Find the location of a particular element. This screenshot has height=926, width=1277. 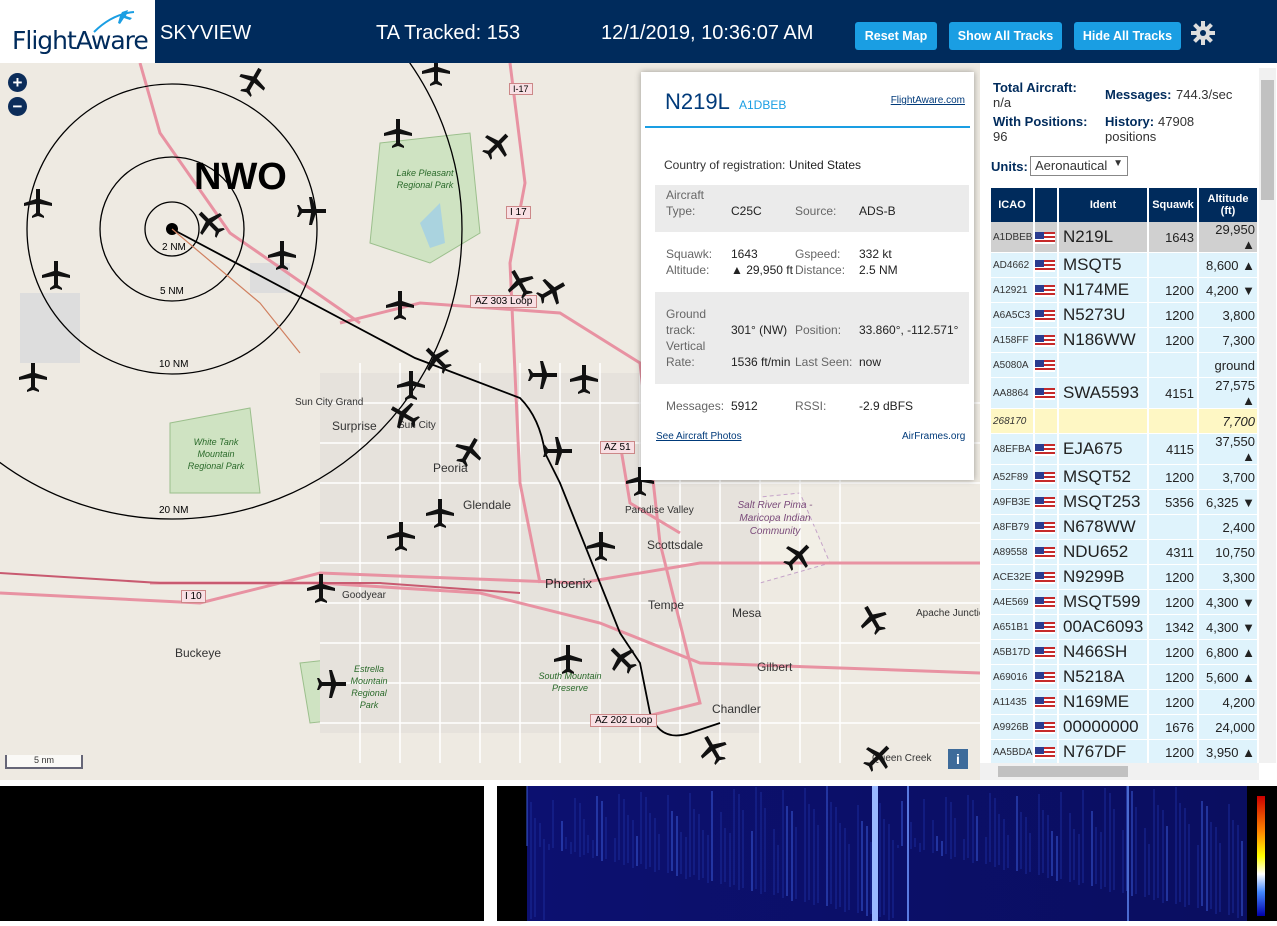

place-label: Goodyear is located at coordinates (364, 595).